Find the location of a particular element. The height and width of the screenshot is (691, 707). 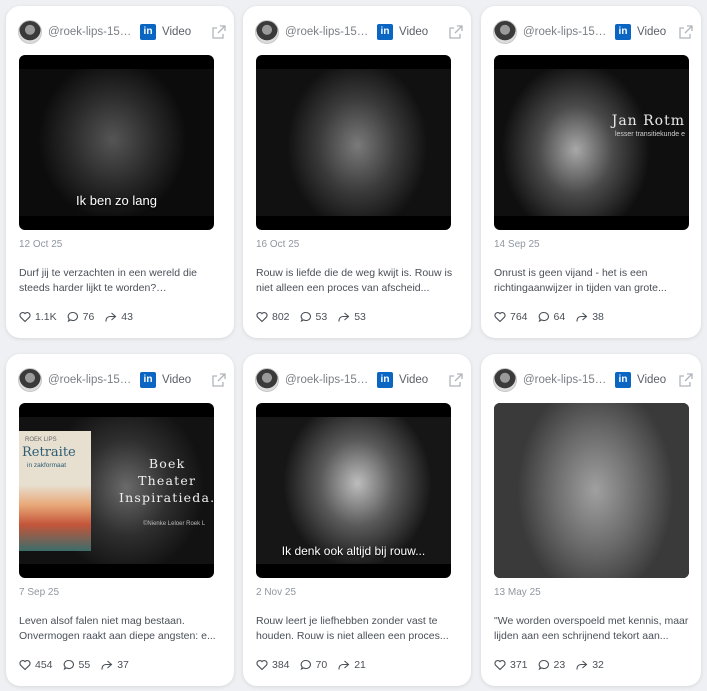

comments-stat: 70 is located at coordinates (313, 665).